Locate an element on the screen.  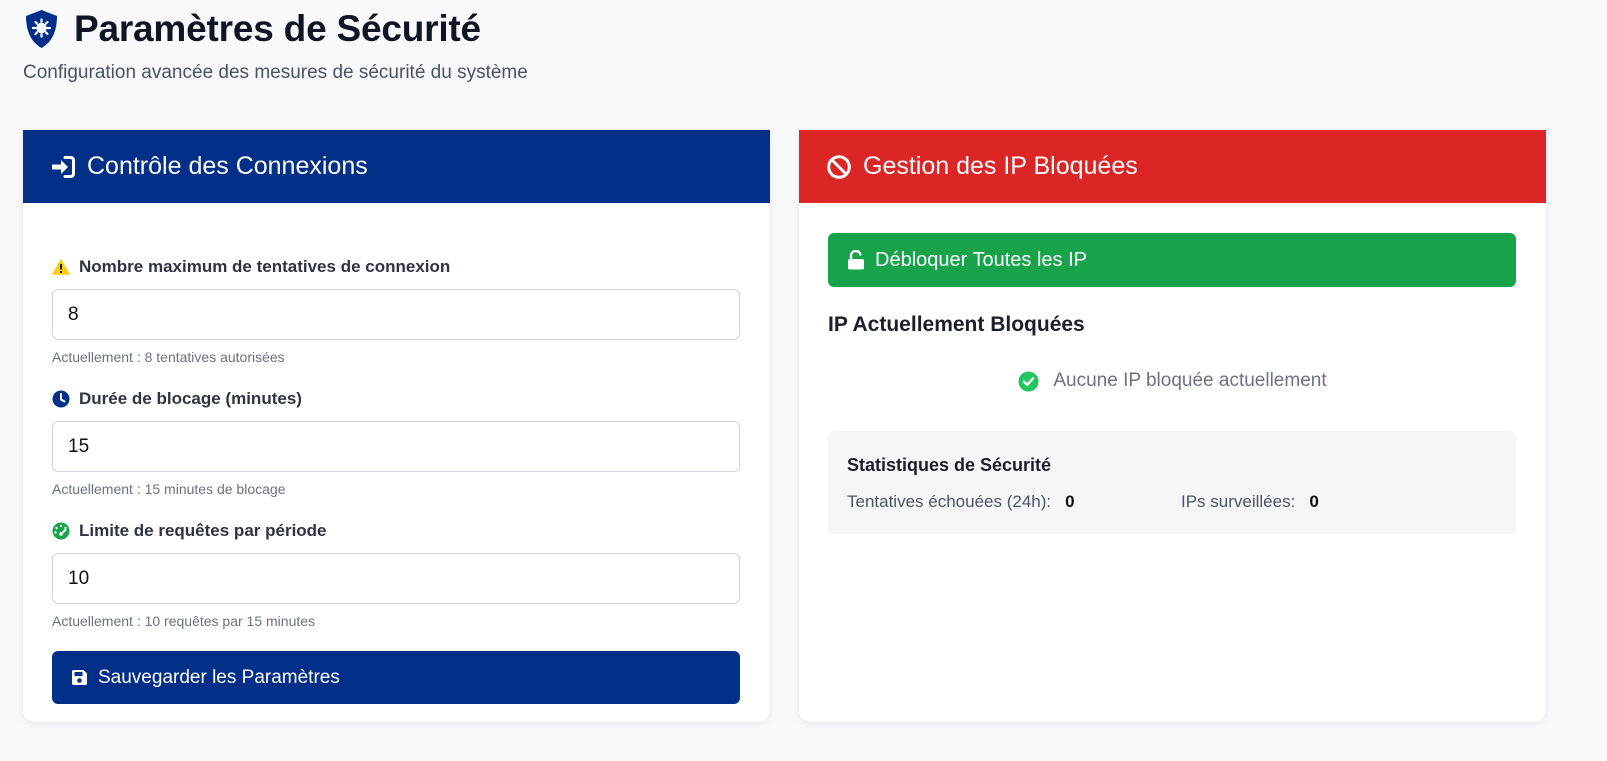
shield-virus-icon is located at coordinates (41, 29).